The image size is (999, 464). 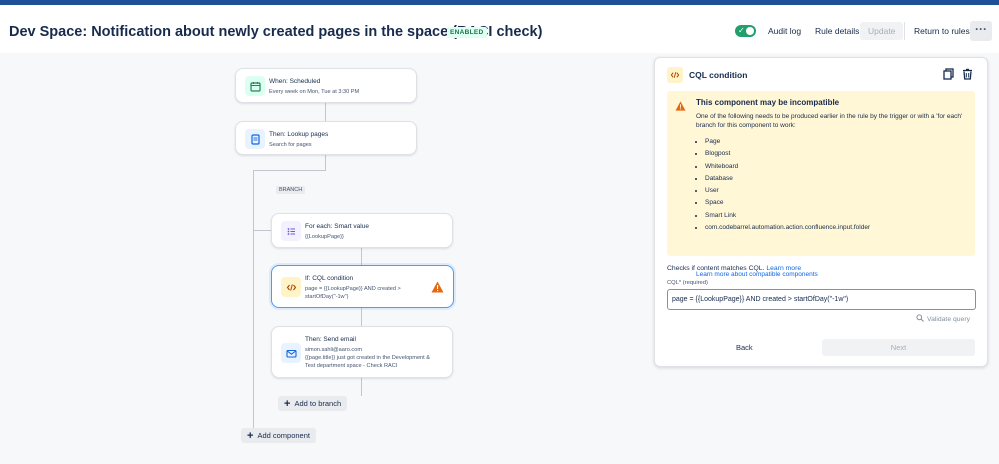 What do you see at coordinates (898, 347) in the screenshot?
I see `next-button: Next` at bounding box center [898, 347].